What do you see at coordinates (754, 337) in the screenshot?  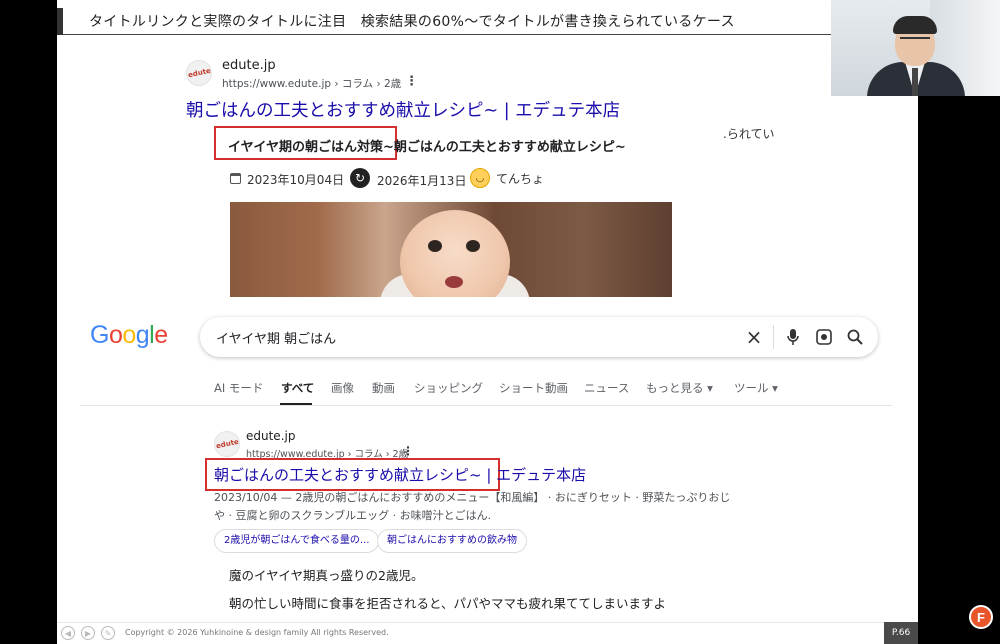 I see `clear-icon: ×` at bounding box center [754, 337].